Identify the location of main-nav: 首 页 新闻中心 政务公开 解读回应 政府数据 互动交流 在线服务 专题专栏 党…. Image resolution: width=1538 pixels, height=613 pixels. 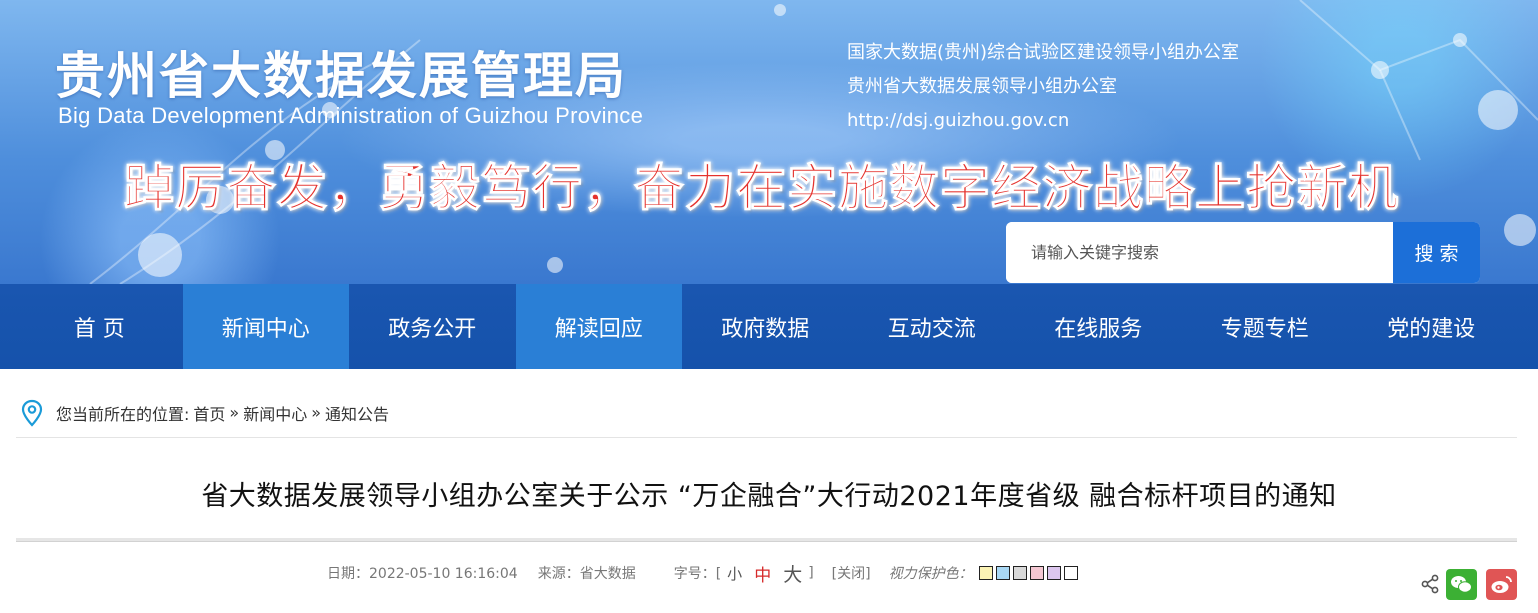
(769, 326).